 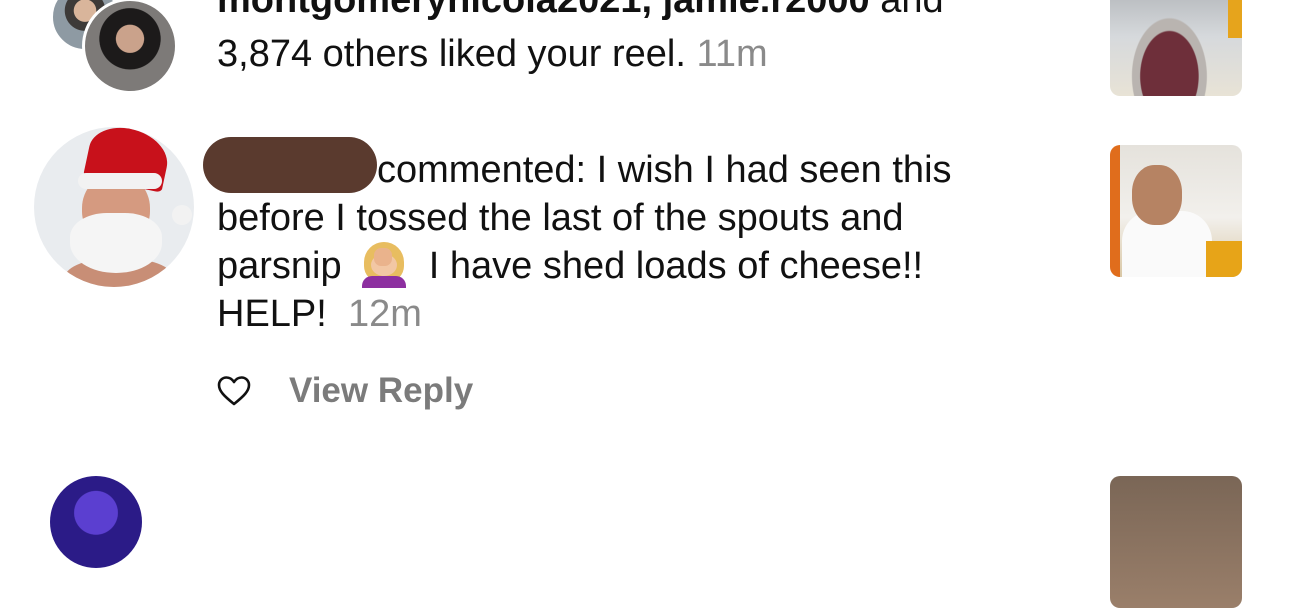 I want to click on heart-outline-icon, so click(x=234, y=391).